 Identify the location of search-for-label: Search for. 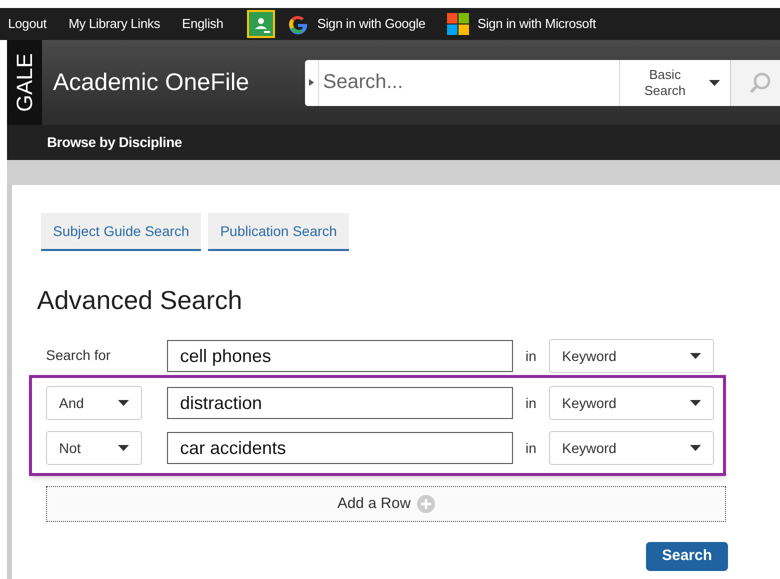
(78, 355).